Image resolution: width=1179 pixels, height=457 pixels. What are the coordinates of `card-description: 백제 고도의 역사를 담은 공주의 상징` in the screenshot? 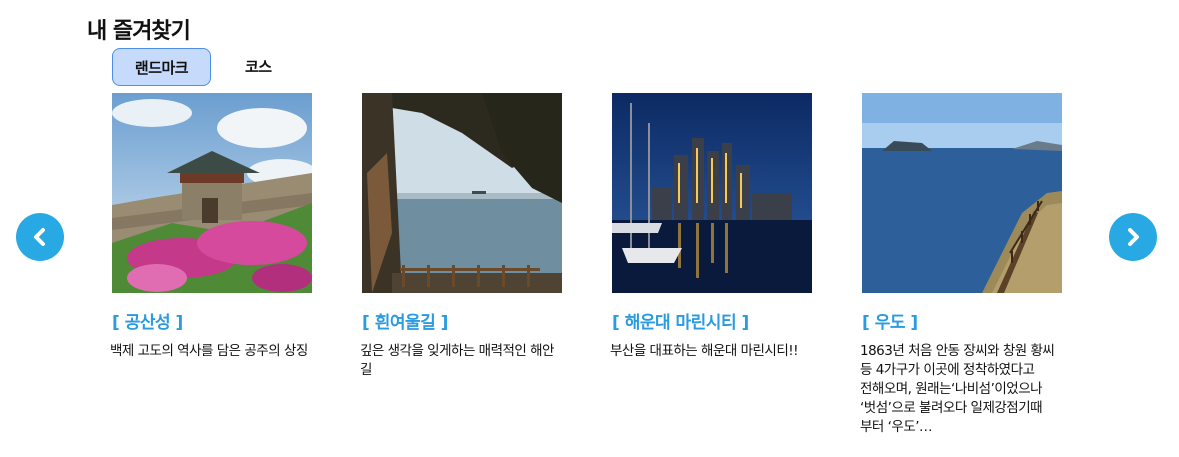 It's located at (209, 351).